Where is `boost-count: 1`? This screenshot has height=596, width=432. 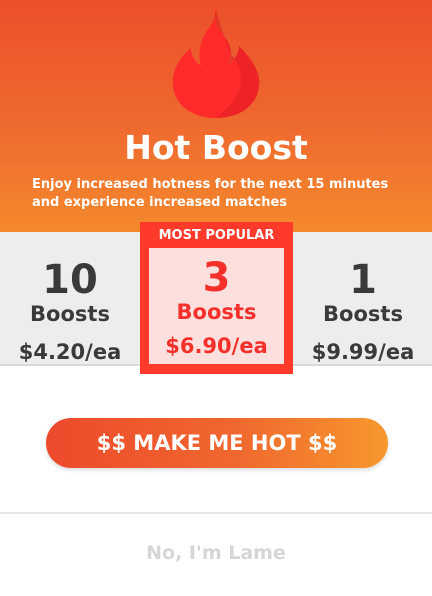 boost-count: 1 is located at coordinates (363, 280).